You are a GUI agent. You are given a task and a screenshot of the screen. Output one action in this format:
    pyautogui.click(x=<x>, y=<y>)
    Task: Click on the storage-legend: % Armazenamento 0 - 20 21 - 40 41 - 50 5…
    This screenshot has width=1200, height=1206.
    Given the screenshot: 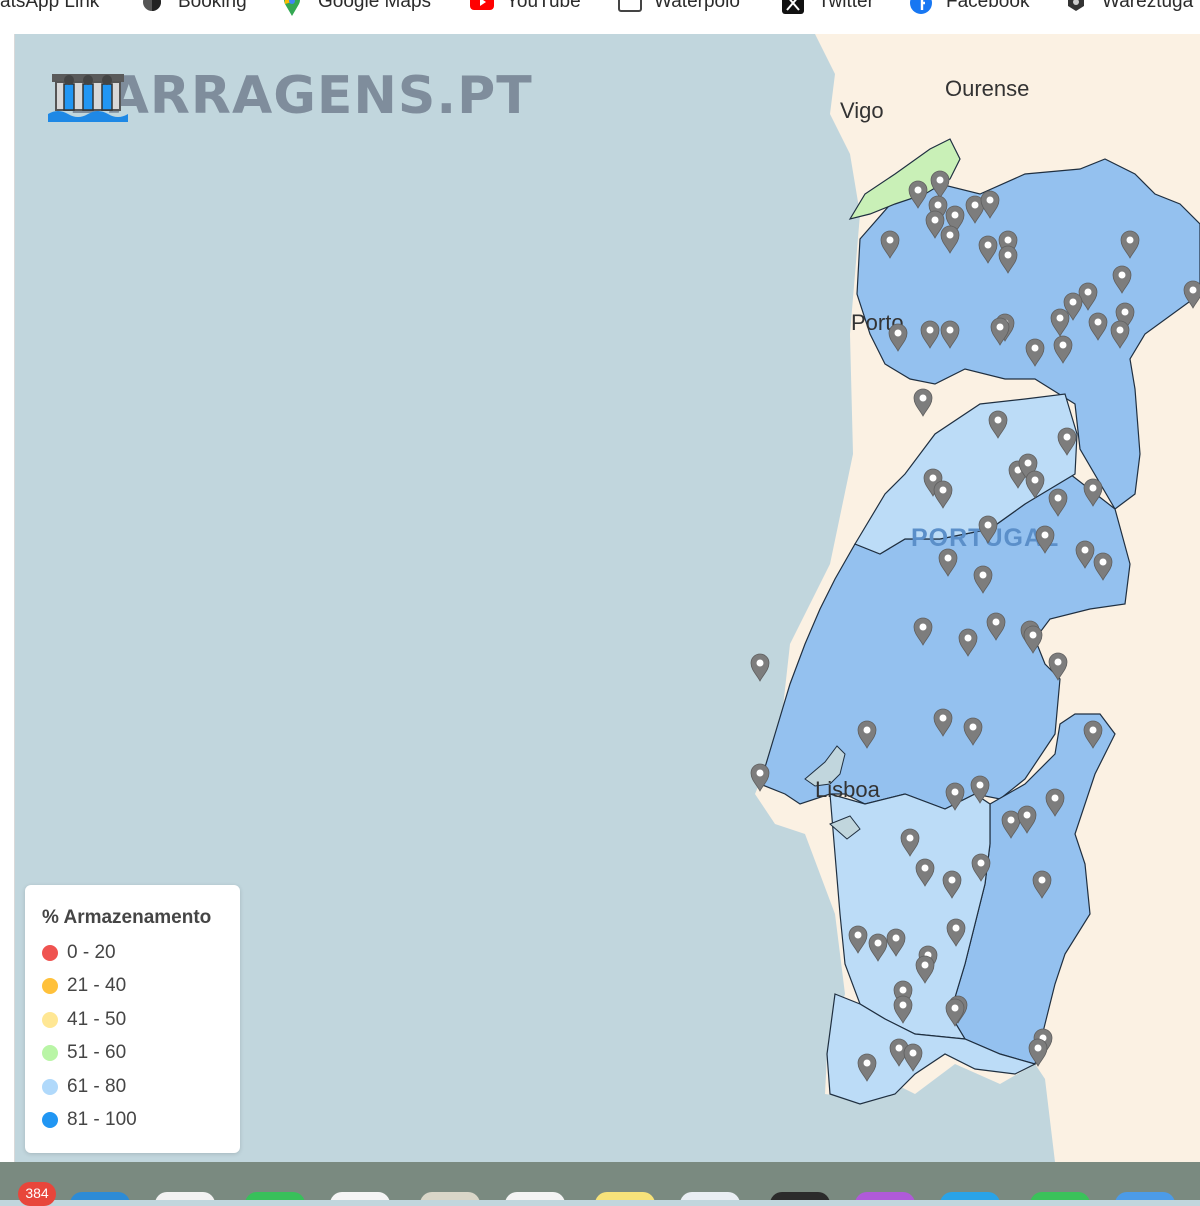 What is the action you would take?
    pyautogui.click(x=132, y=1019)
    